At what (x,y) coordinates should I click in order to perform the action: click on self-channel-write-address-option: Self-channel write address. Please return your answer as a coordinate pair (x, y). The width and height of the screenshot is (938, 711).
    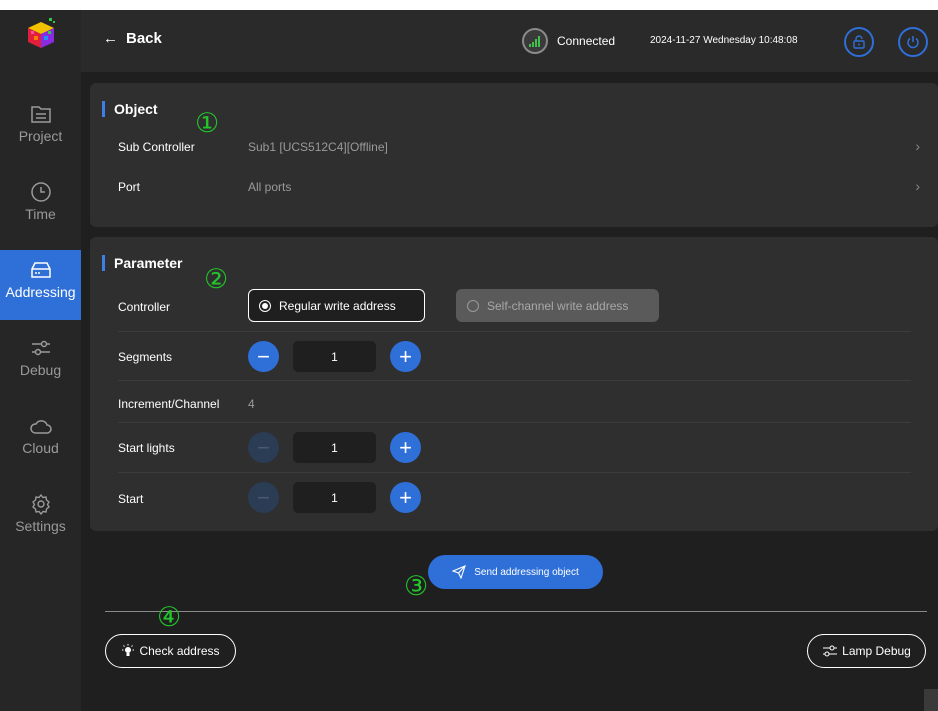
    Looking at the image, I should click on (557, 305).